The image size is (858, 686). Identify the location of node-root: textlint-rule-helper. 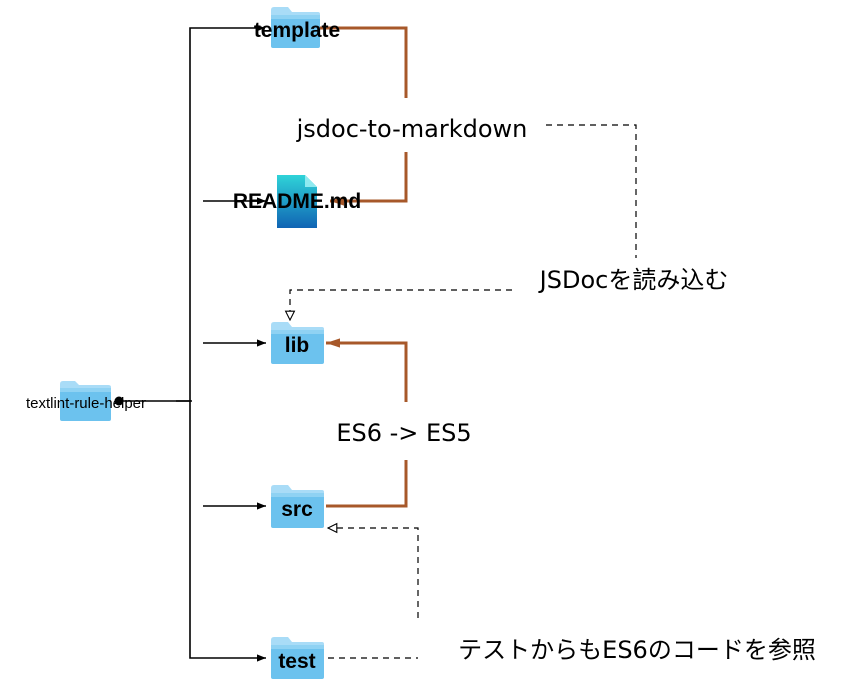
(86, 401).